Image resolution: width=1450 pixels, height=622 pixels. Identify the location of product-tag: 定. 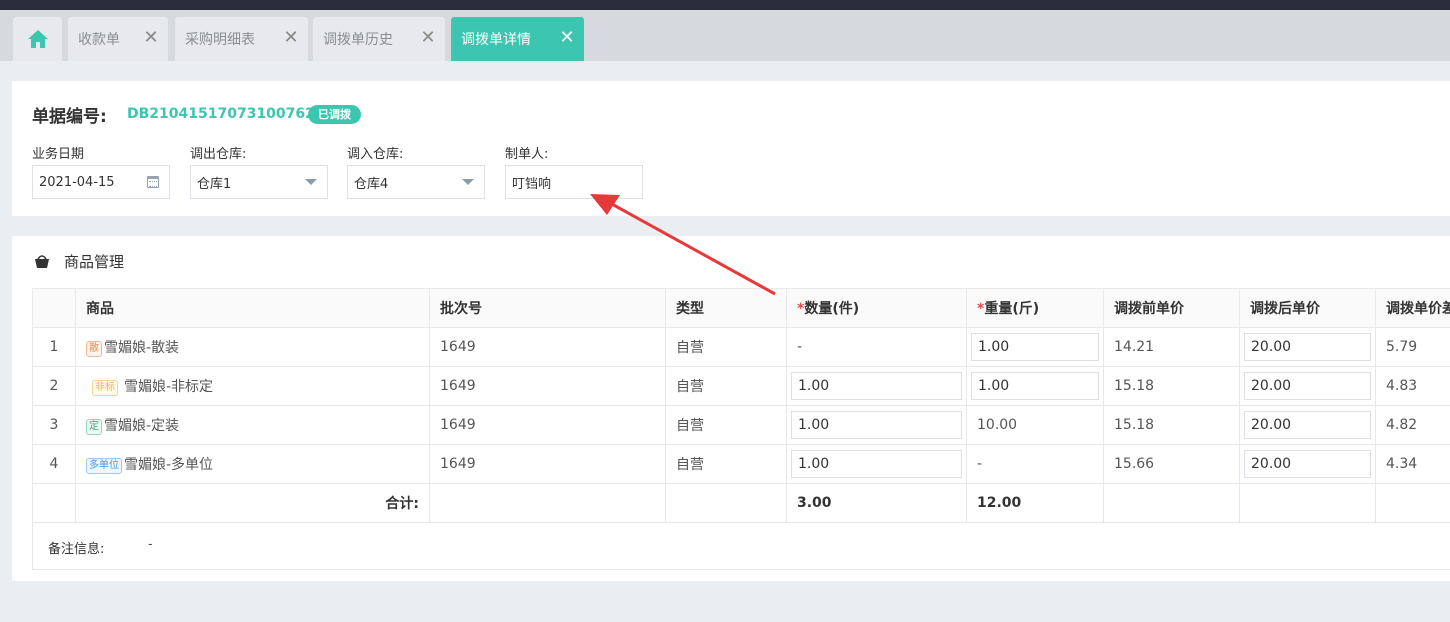
(94, 427).